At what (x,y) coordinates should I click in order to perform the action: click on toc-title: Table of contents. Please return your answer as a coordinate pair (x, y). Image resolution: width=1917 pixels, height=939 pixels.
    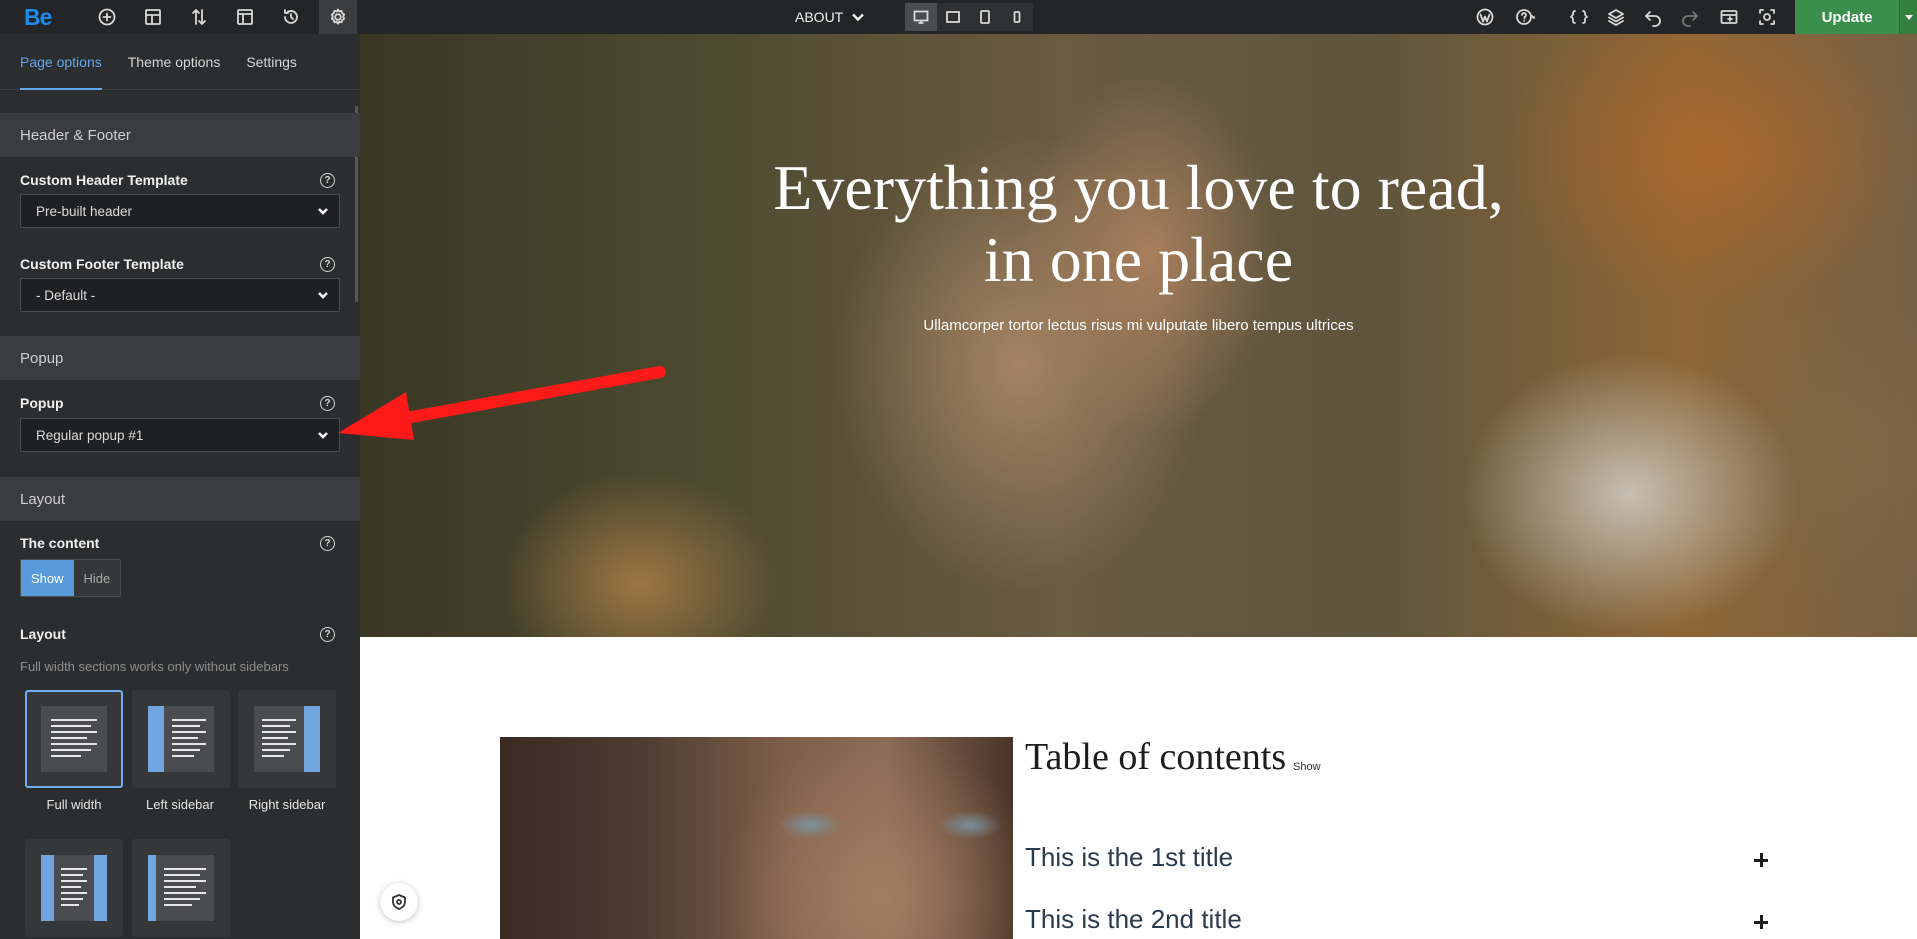
    Looking at the image, I should click on (1155, 757).